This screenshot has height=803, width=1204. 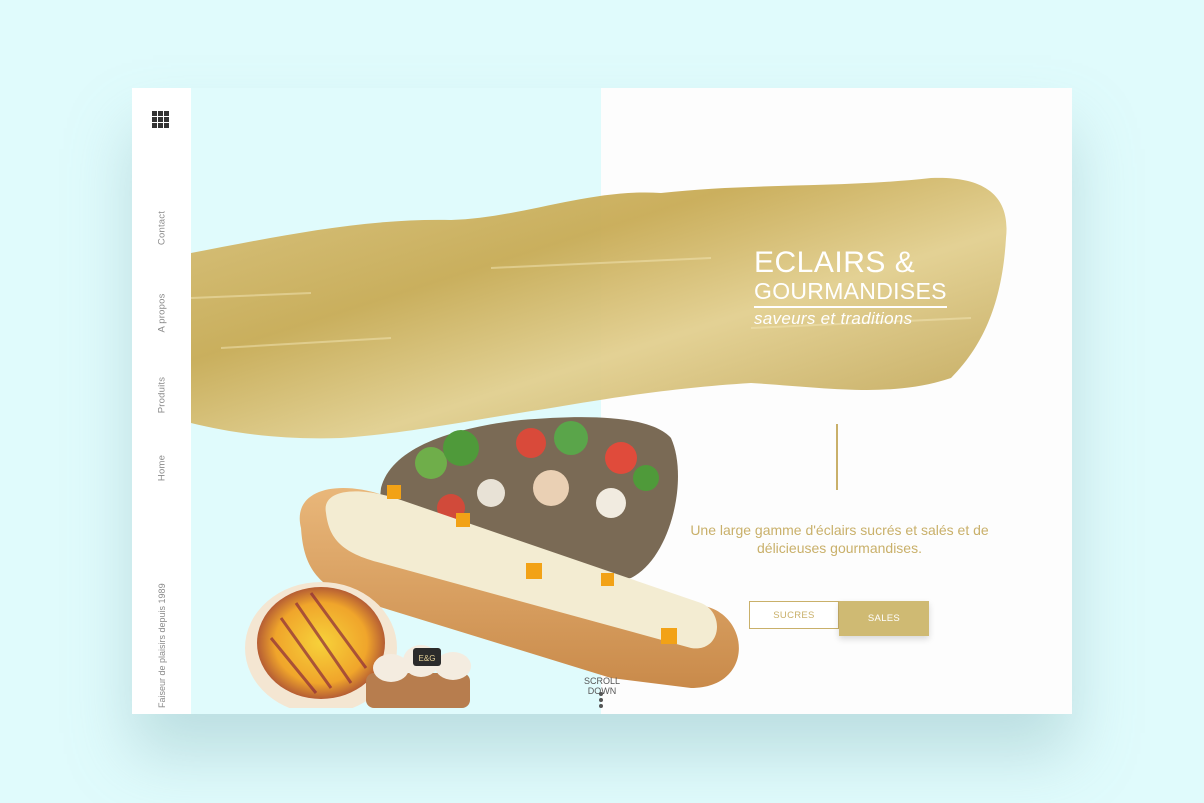 I want to click on sidebar-tagline: Faiseur de plaisirs depuis 1989, so click(x=162, y=645).